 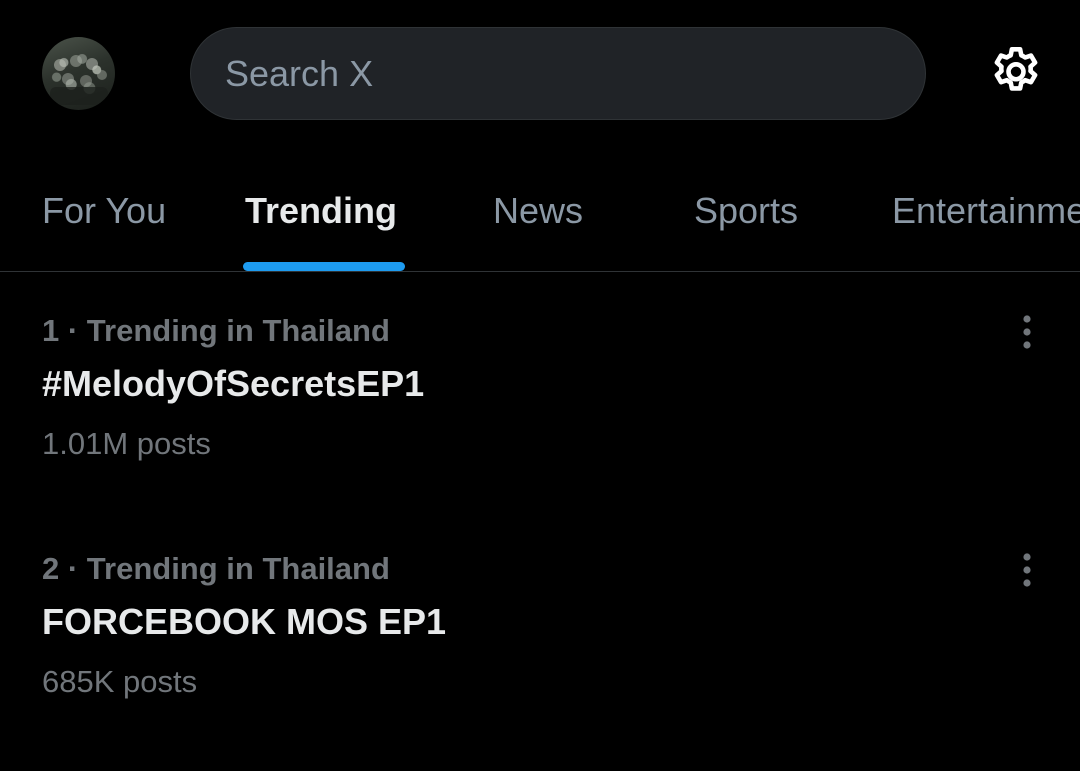 I want to click on trend-post-count: 685K posts, so click(x=120, y=681).